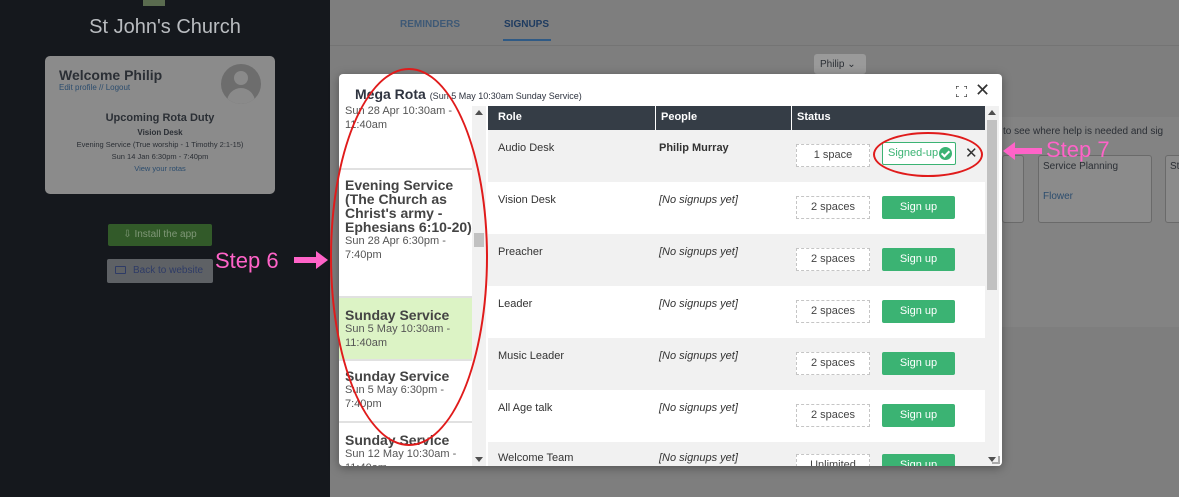  Describe the element at coordinates (526, 24) in the screenshot. I see `tab-signups: SIGNUPS` at that location.